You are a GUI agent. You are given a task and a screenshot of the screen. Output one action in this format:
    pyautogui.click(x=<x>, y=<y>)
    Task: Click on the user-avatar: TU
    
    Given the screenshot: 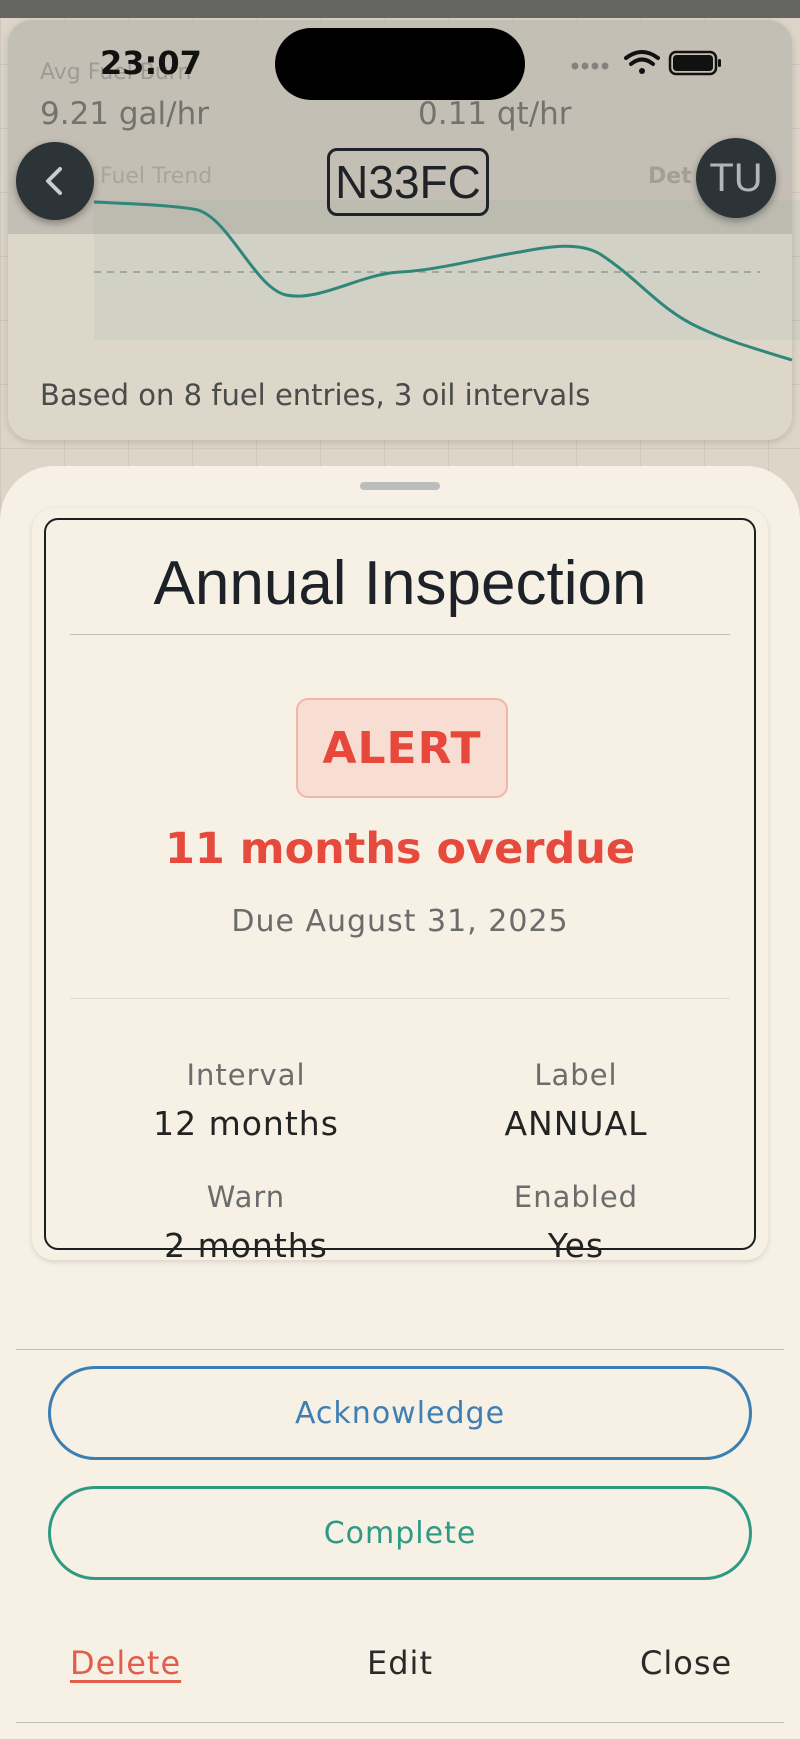 What is the action you would take?
    pyautogui.click(x=736, y=178)
    